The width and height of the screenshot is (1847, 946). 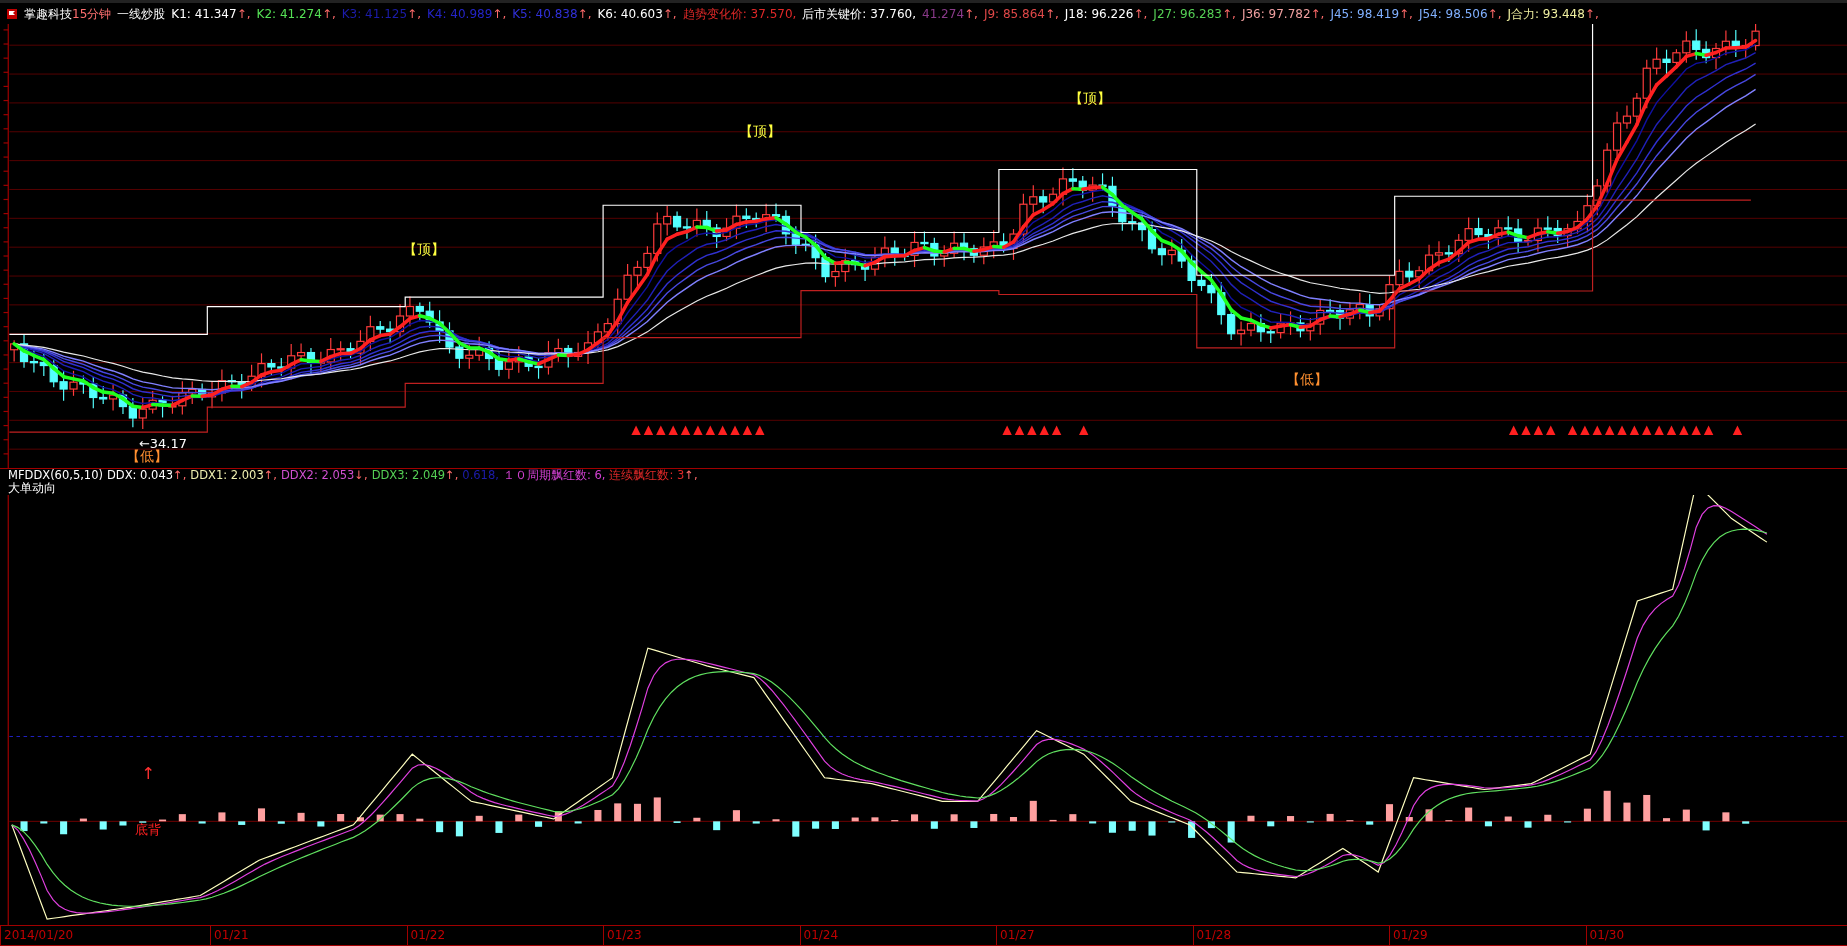 What do you see at coordinates (227, 475) in the screenshot?
I see `indicator-reading: DDX1: 2.003` at bounding box center [227, 475].